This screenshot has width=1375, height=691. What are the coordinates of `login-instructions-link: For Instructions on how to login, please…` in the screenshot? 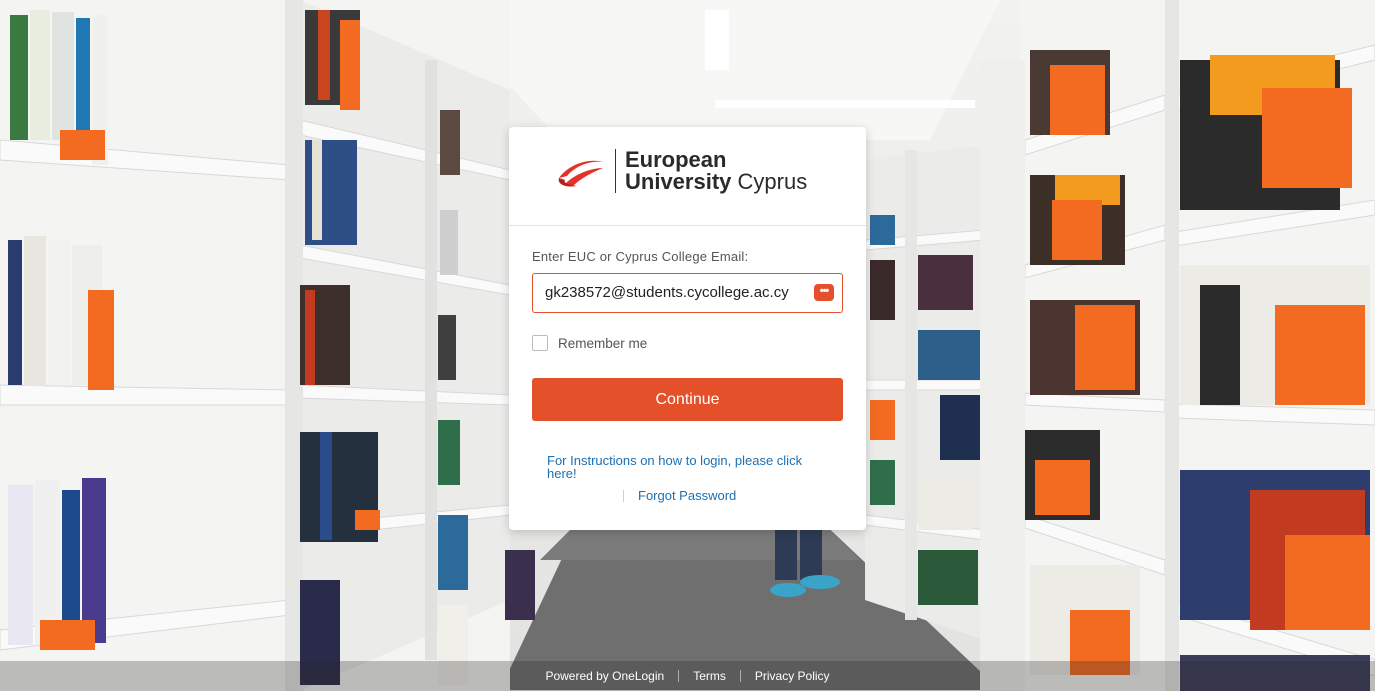 It's located at (687, 467).